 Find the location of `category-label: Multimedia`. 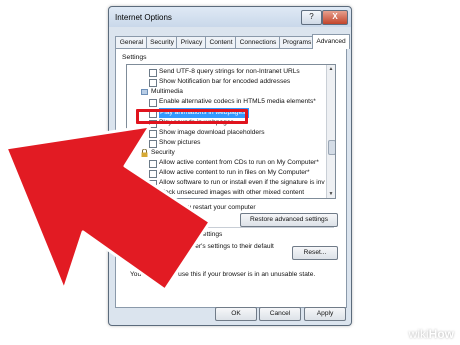

category-label: Multimedia is located at coordinates (167, 91).